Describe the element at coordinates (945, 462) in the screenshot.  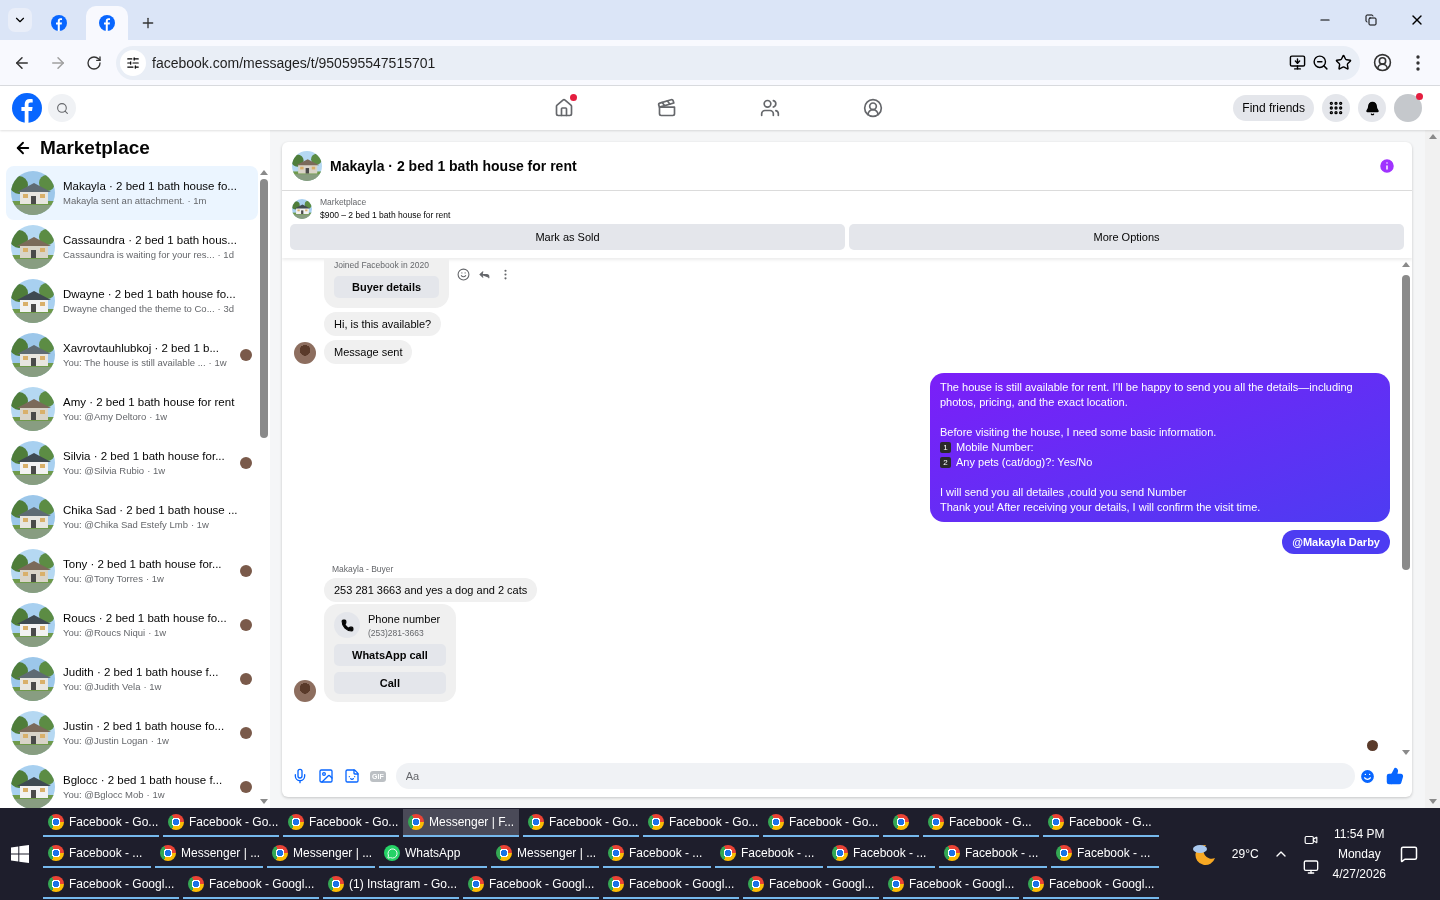
I see `number-badge: 2` at that location.